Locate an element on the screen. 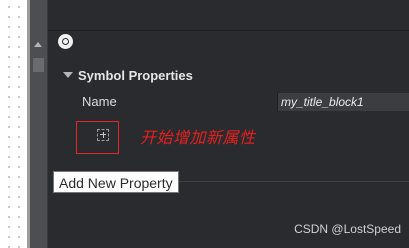  watermark: CSDN @LostSpeed is located at coordinates (347, 229).